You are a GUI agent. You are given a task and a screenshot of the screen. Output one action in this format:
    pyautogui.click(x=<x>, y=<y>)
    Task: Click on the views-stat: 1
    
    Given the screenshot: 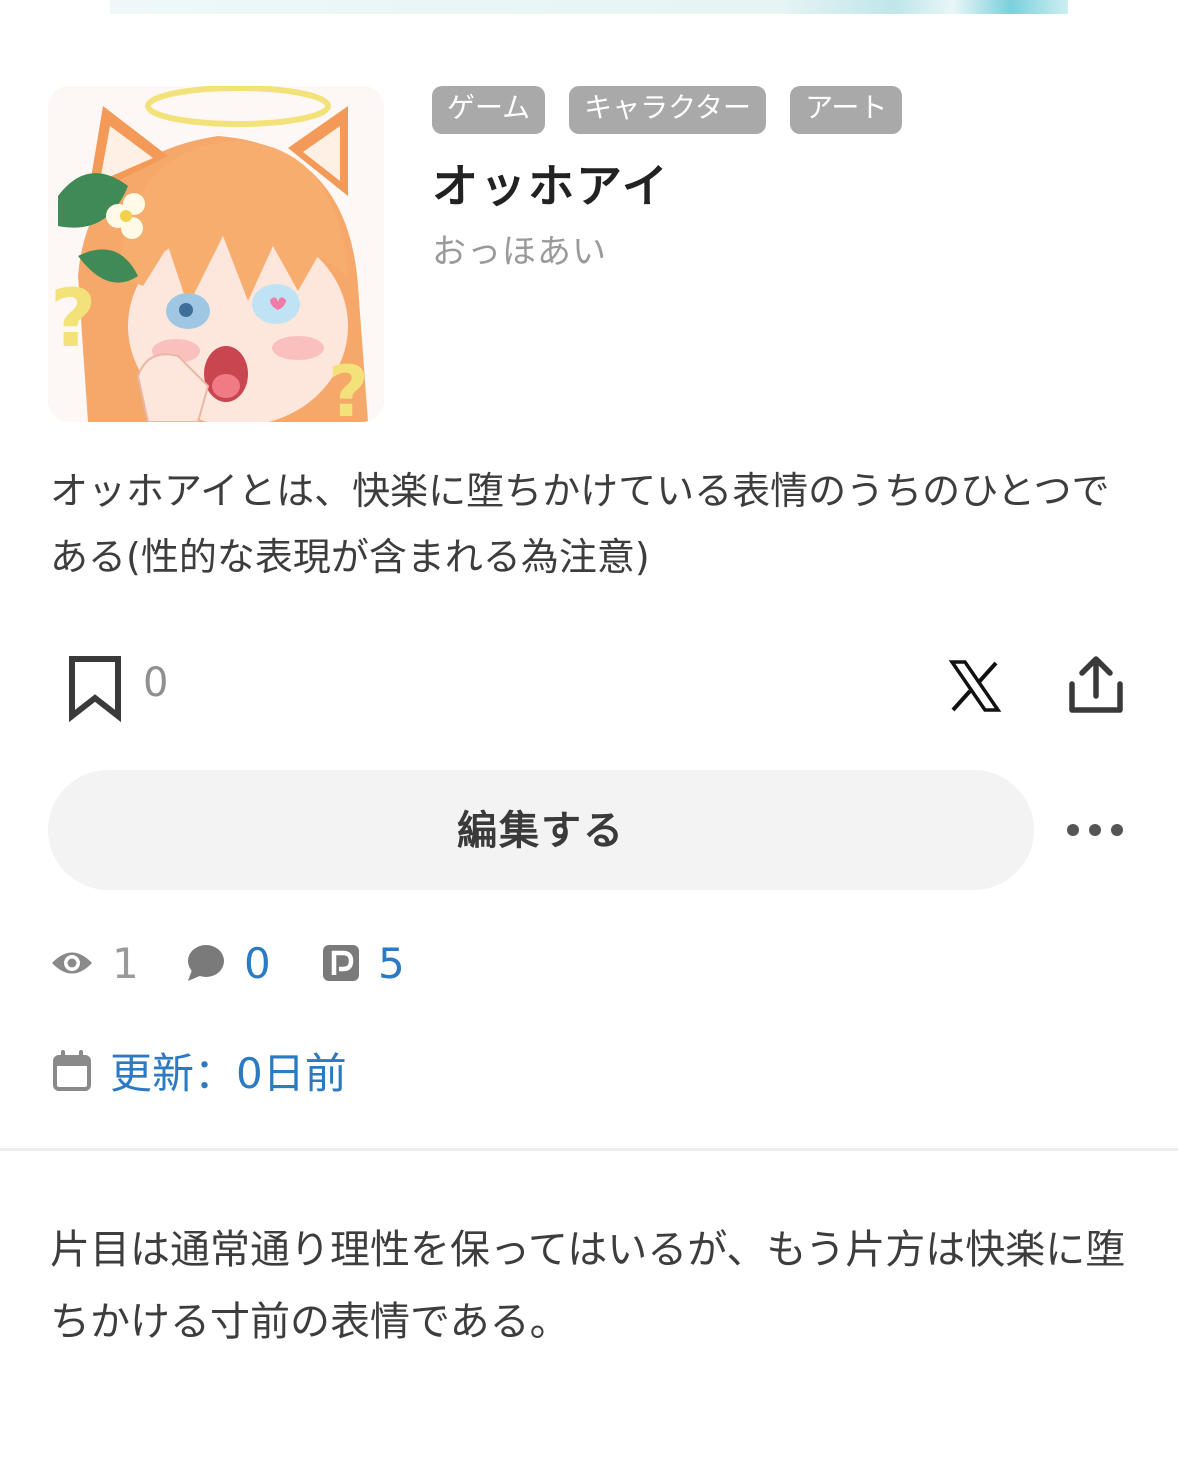 What is the action you would take?
    pyautogui.click(x=94, y=963)
    